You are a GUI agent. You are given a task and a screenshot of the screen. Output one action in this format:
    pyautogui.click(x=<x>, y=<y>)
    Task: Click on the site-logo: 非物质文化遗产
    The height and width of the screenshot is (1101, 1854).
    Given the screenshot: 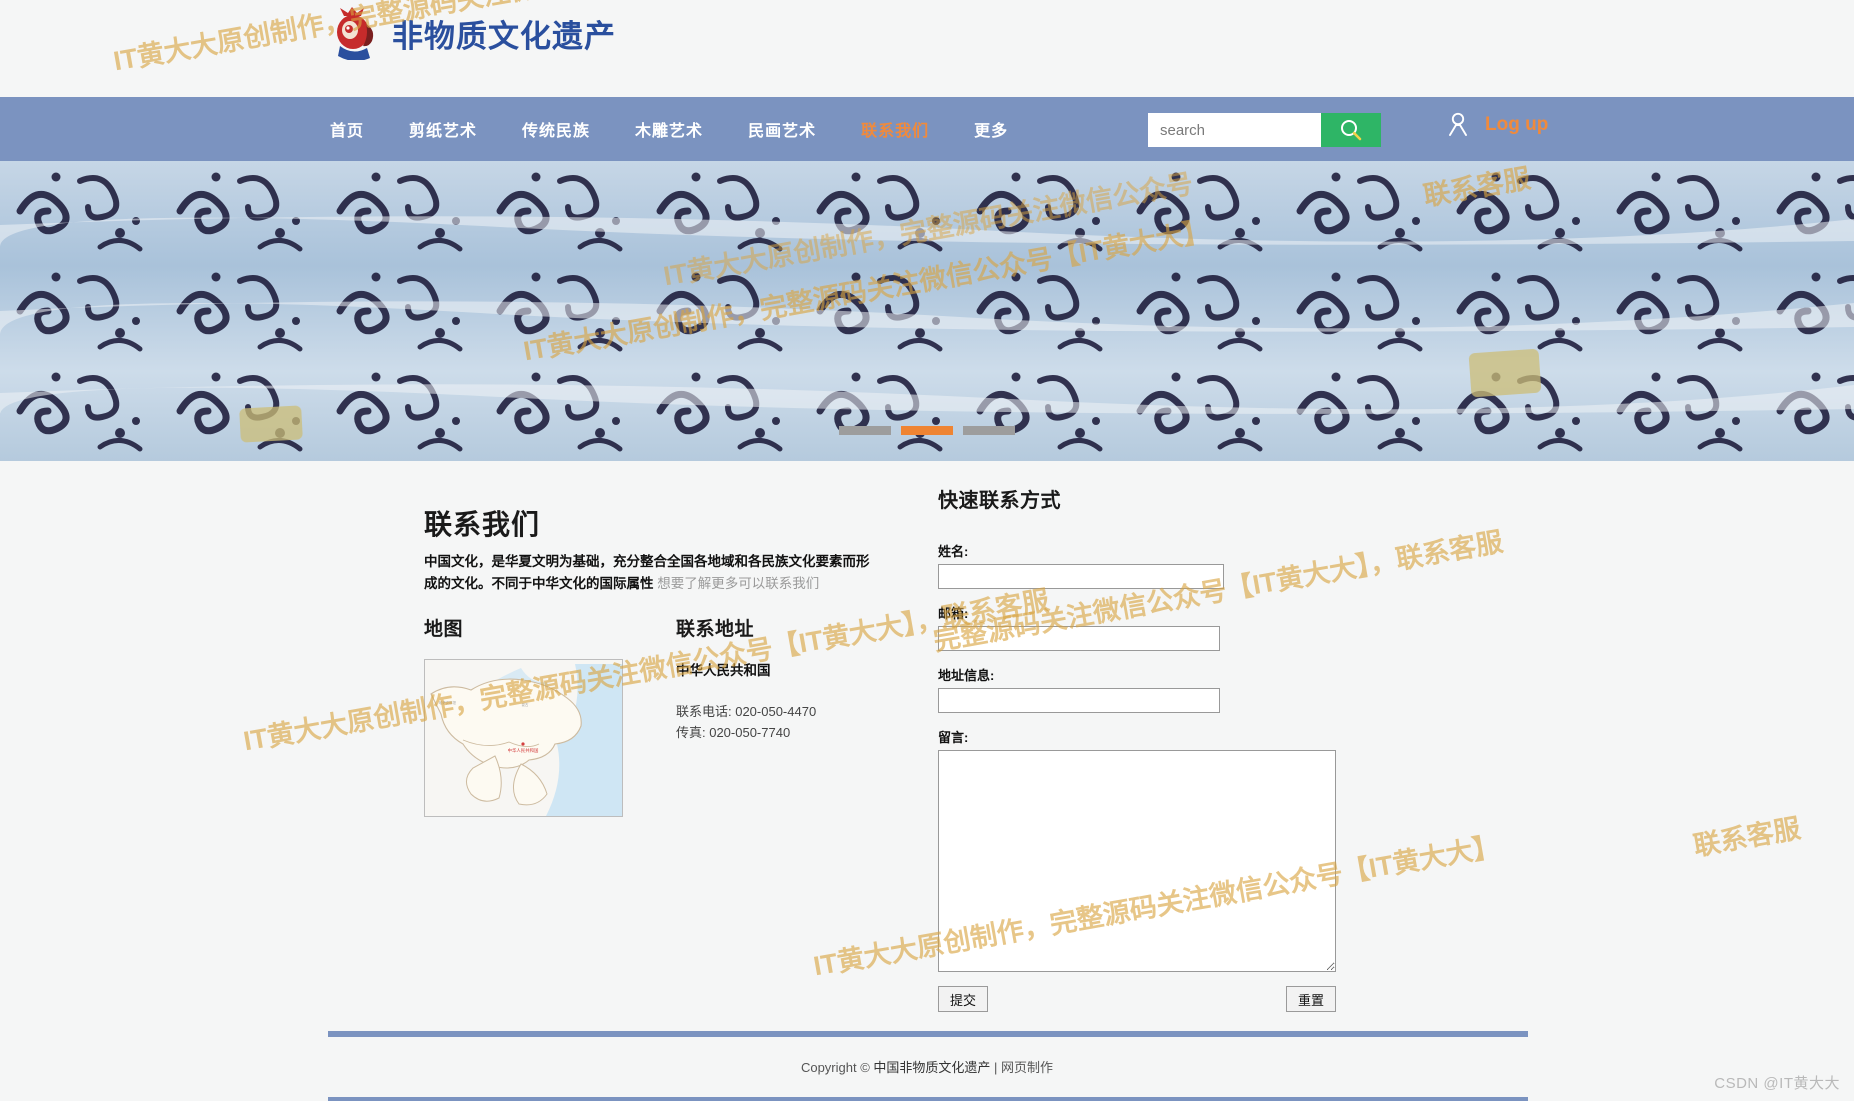 What is the action you would take?
    pyautogui.click(x=474, y=33)
    